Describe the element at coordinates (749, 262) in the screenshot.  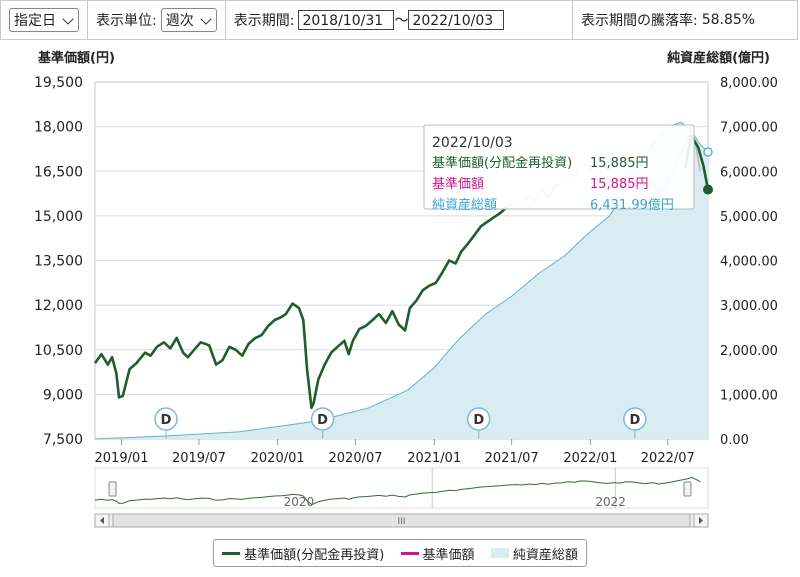
I see `right-tick-label: 4,000.00` at that location.